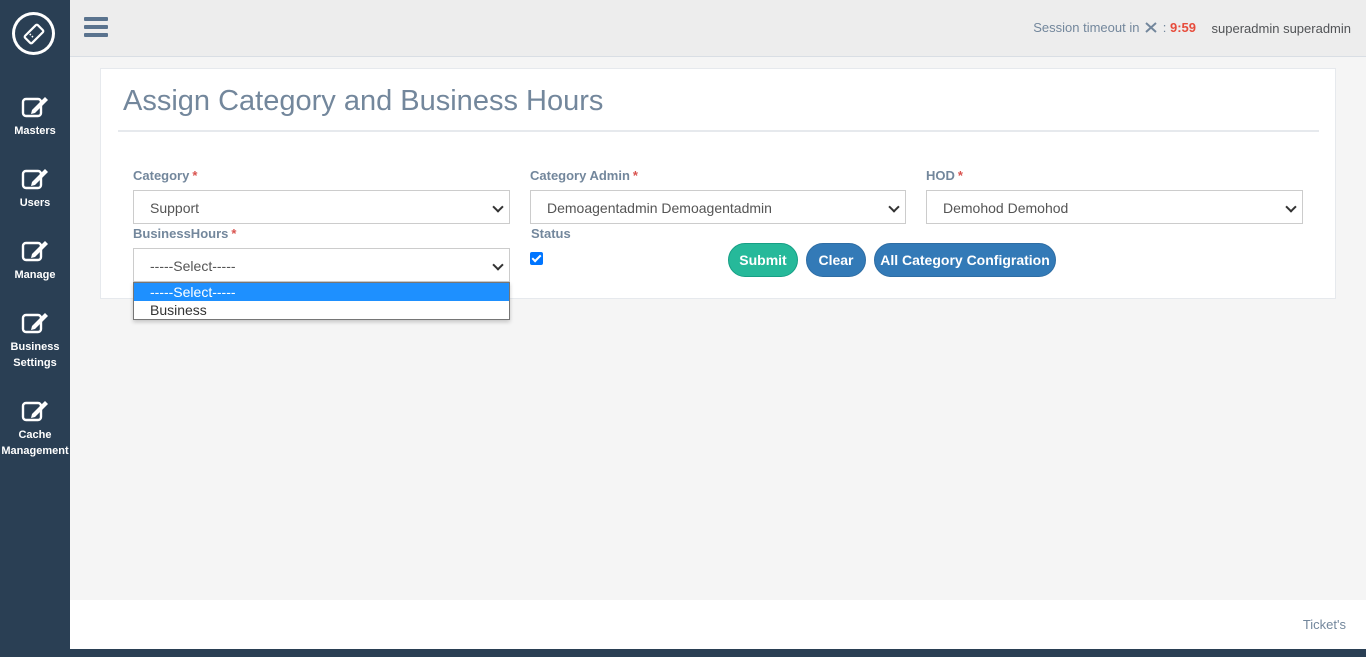 Image resolution: width=1366 pixels, height=657 pixels. Describe the element at coordinates (363, 101) in the screenshot. I see `page-title: Assign Category and Business Hours` at that location.